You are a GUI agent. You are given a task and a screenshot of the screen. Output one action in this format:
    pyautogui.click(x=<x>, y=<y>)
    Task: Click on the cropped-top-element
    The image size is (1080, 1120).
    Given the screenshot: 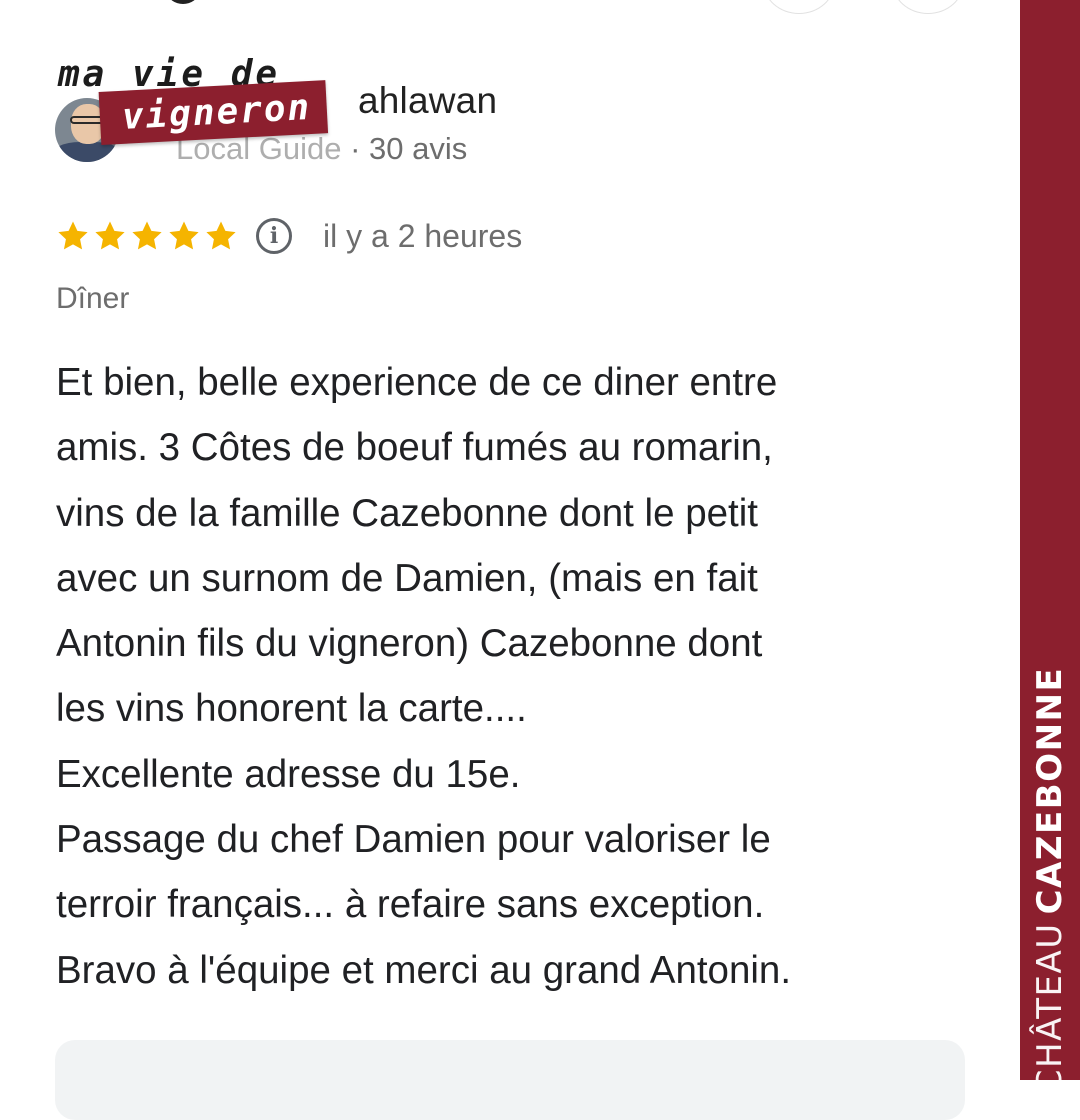 What is the action you would take?
    pyautogui.click(x=183, y=2)
    